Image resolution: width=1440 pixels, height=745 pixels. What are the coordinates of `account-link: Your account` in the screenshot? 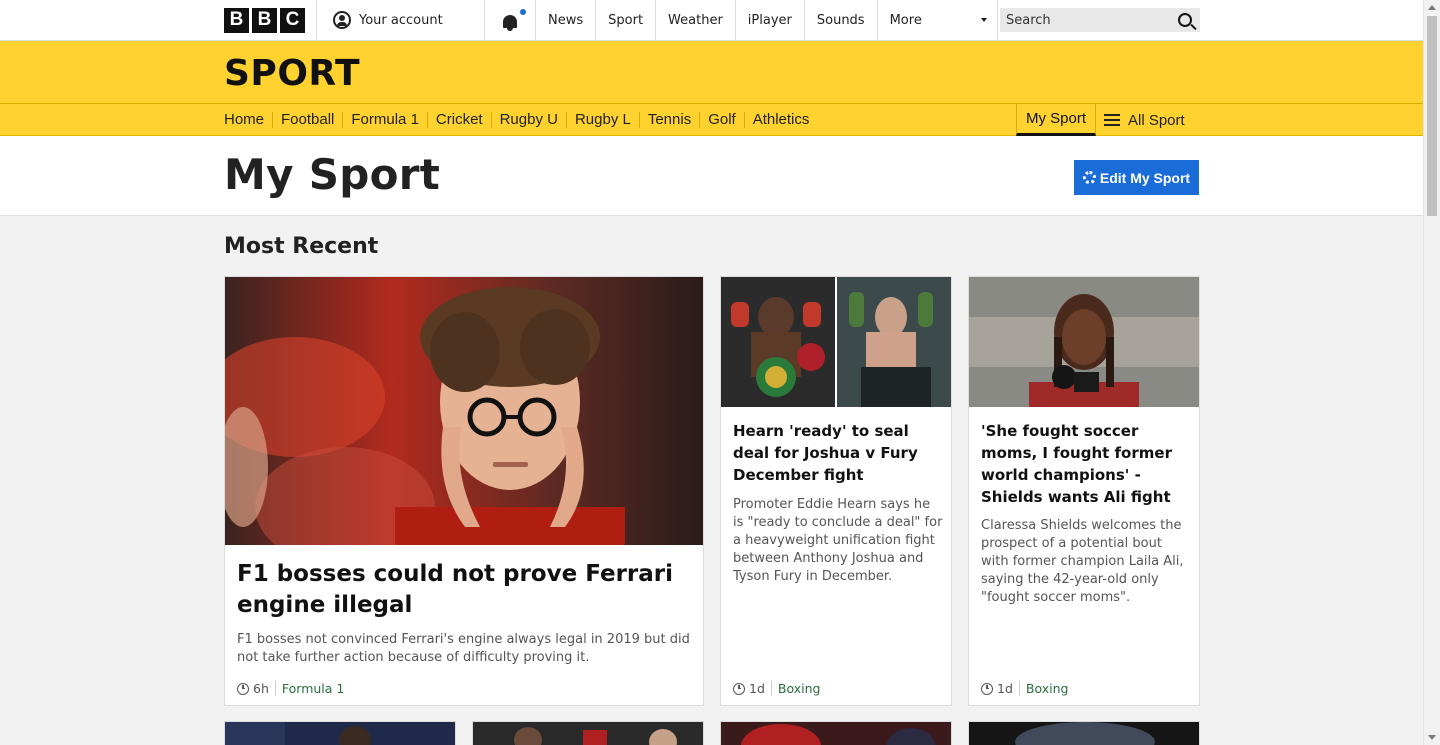 It's located at (401, 20).